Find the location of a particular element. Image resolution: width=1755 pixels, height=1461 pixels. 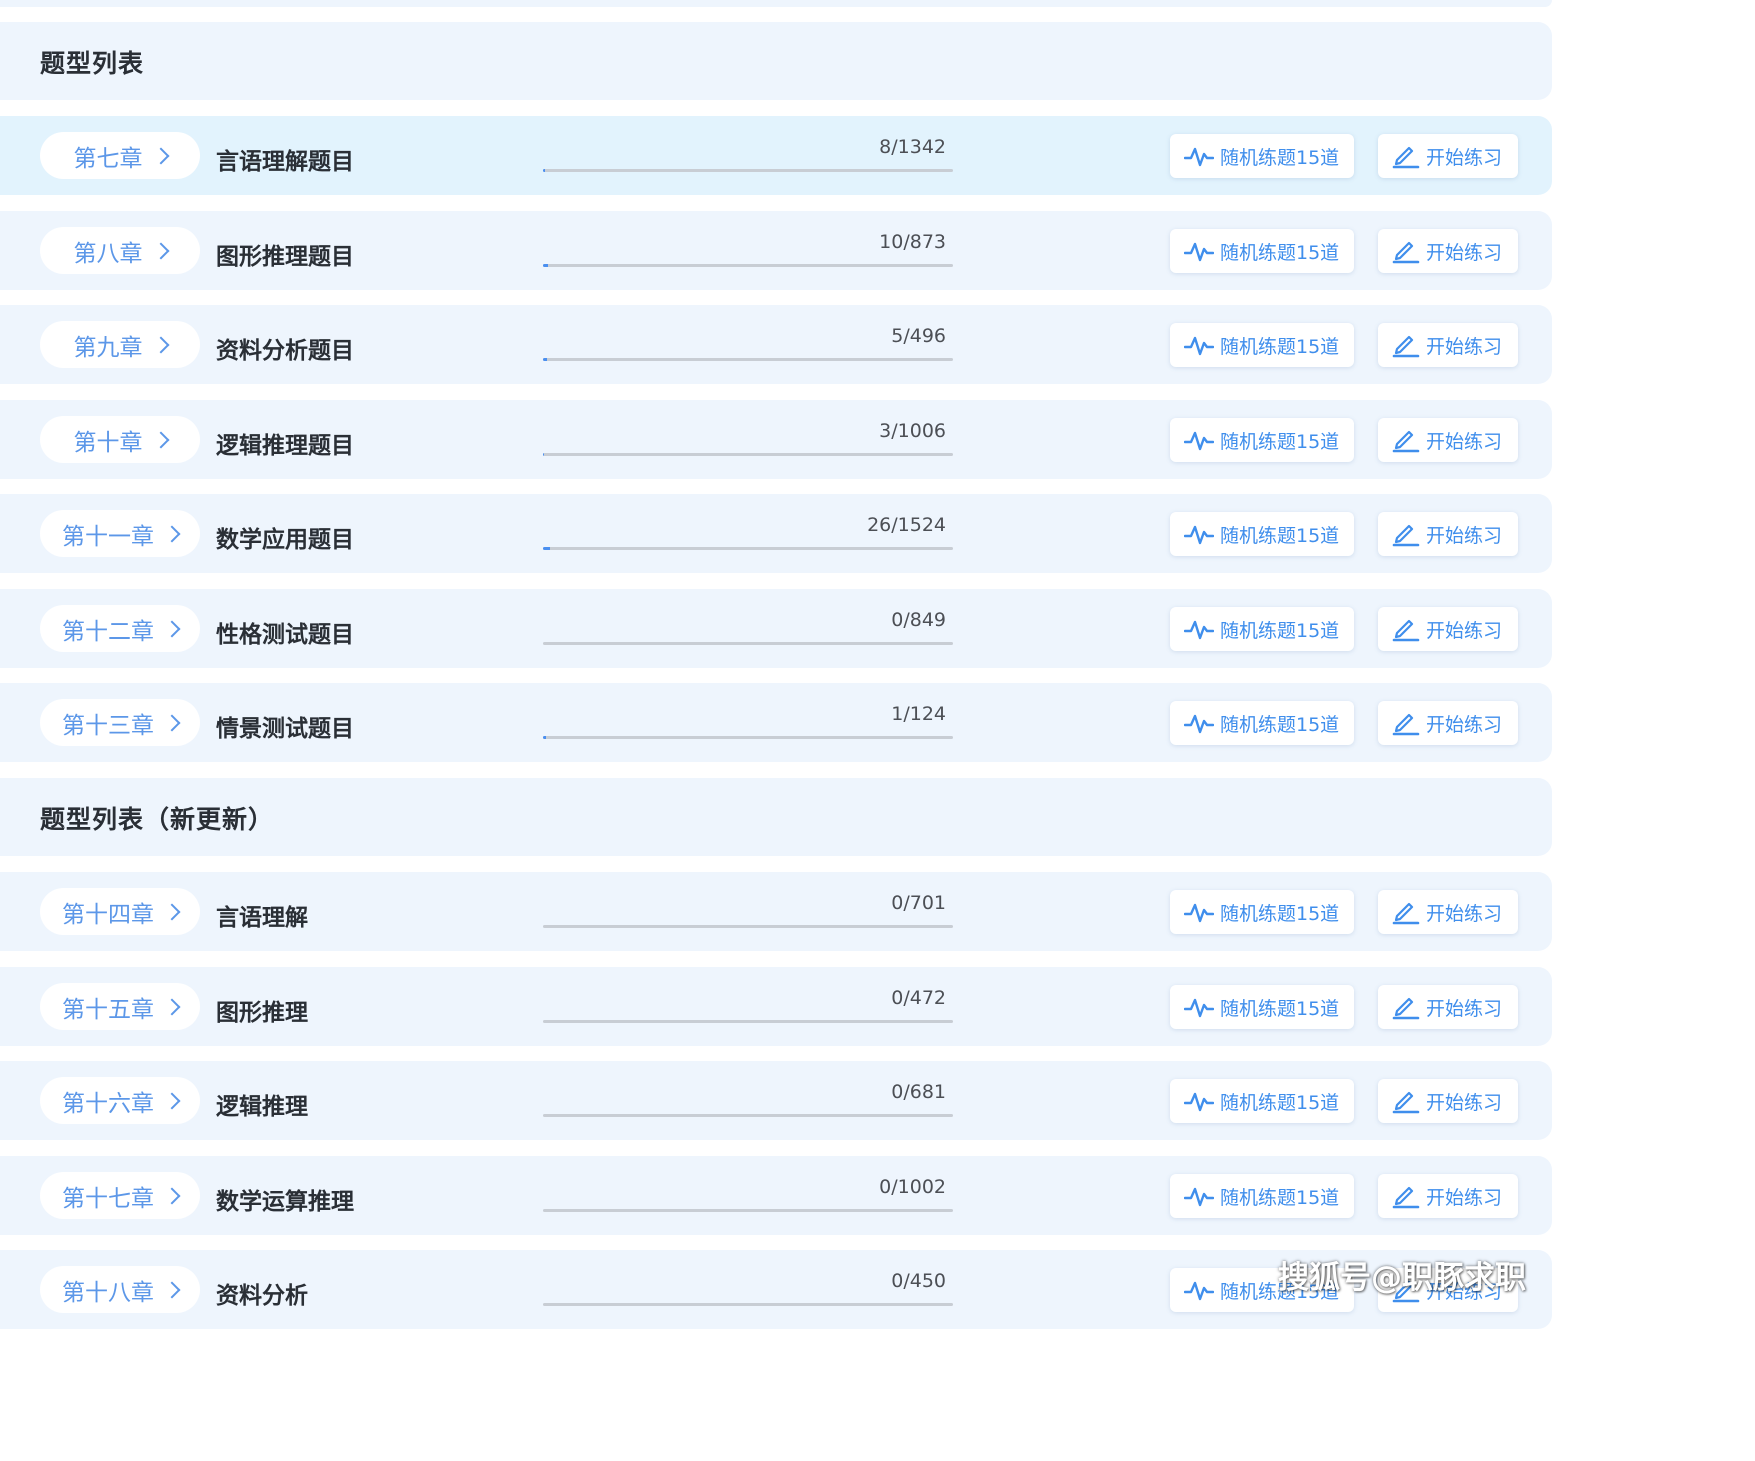

chapter-label: 第九章 is located at coordinates (108, 347).